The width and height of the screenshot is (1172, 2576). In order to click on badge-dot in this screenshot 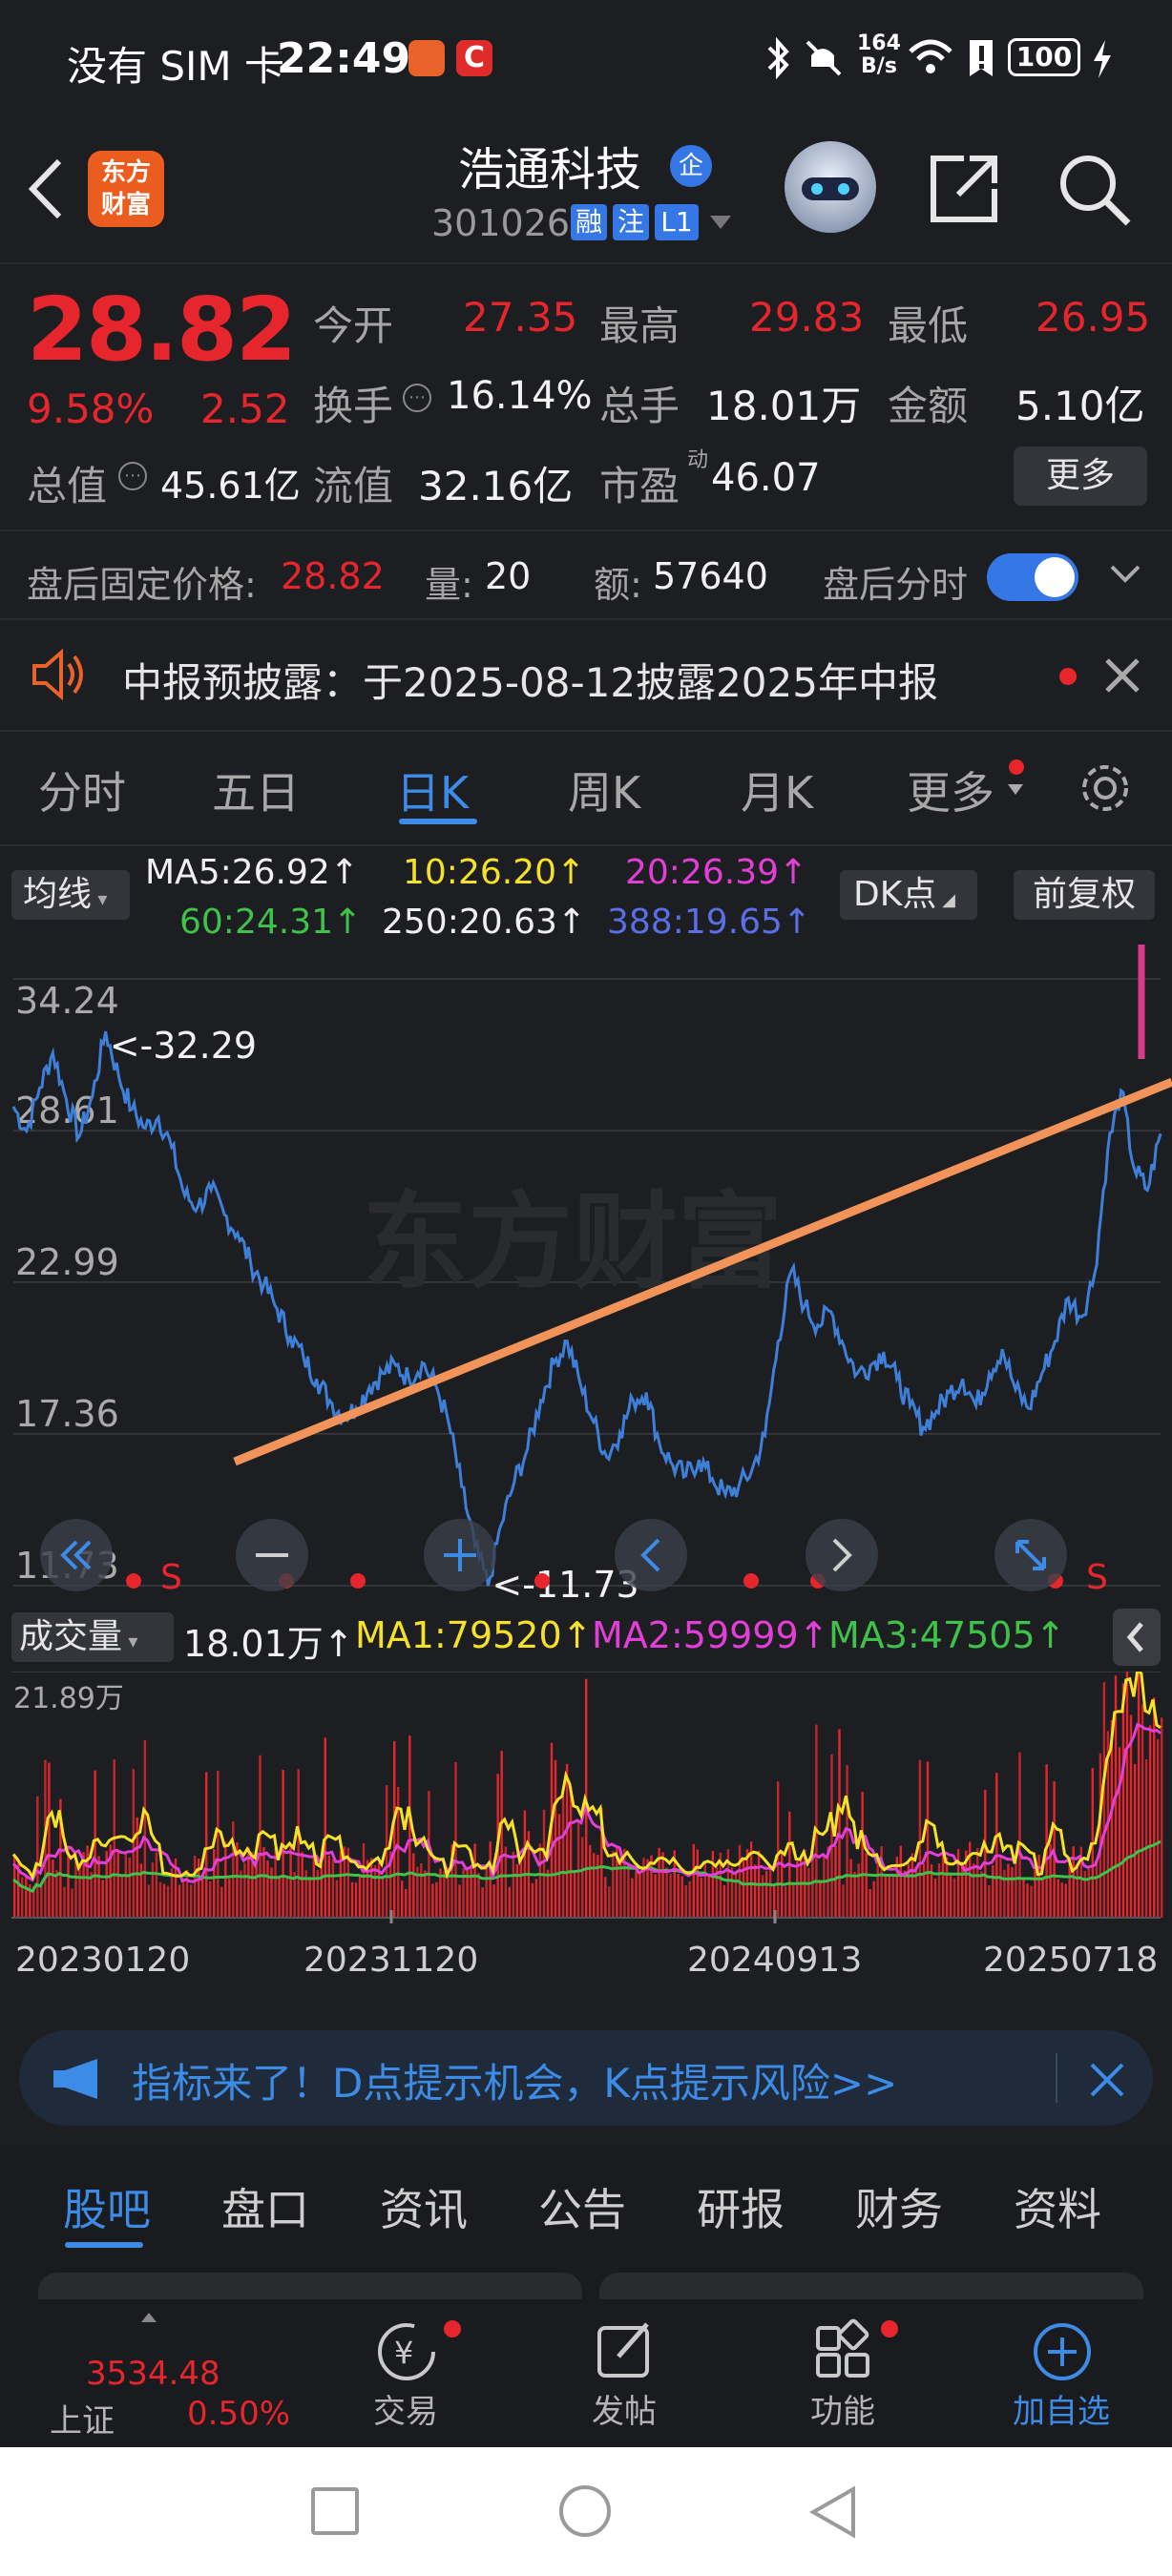, I will do `click(452, 2328)`.